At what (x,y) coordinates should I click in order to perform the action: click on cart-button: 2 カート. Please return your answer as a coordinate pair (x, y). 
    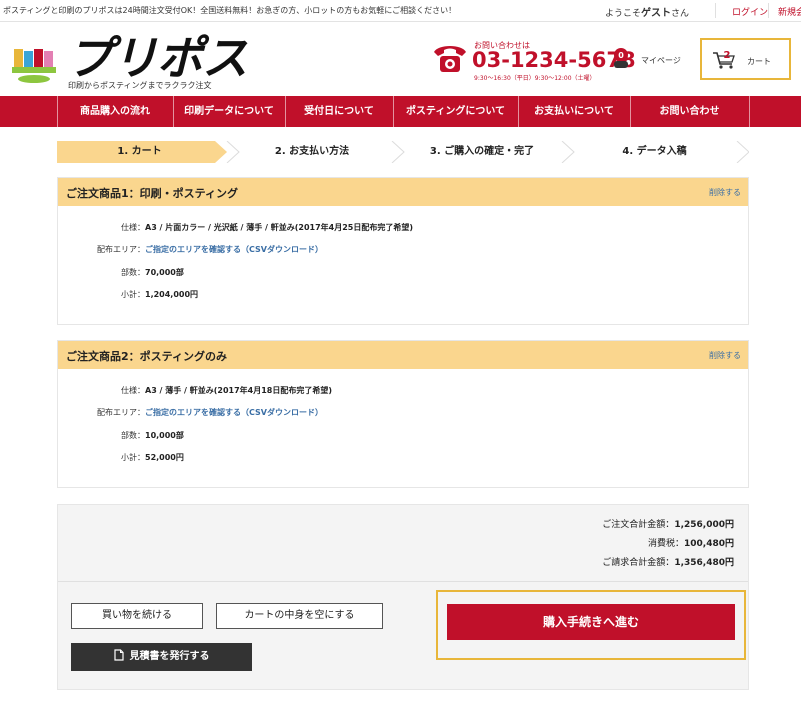
    Looking at the image, I should click on (745, 59).